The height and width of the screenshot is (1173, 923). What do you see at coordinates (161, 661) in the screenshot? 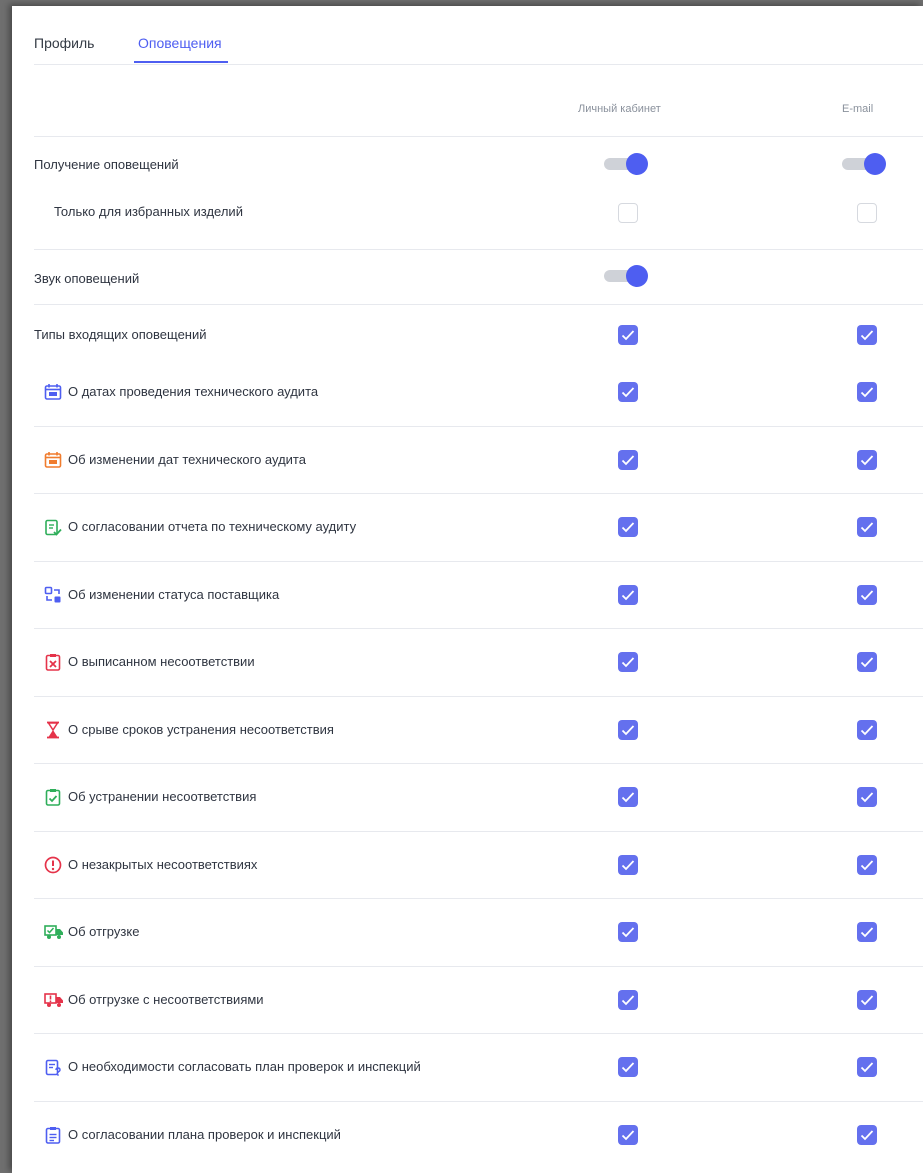
I see `notification-type-label: О выписанном несоответствии` at bounding box center [161, 661].